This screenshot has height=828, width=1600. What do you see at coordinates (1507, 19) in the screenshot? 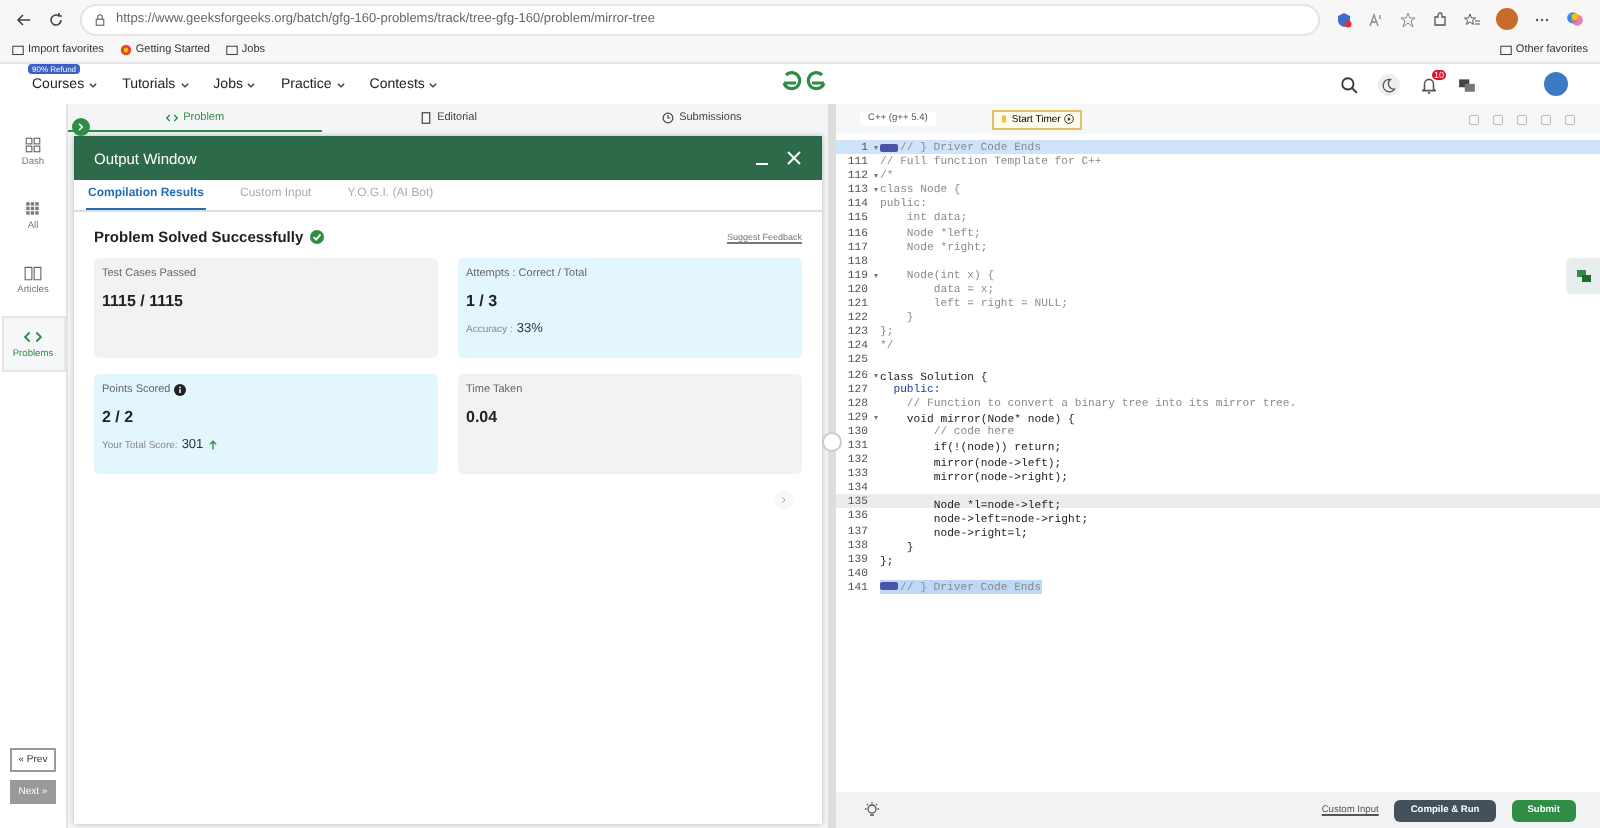
I see `profile-avatar` at bounding box center [1507, 19].